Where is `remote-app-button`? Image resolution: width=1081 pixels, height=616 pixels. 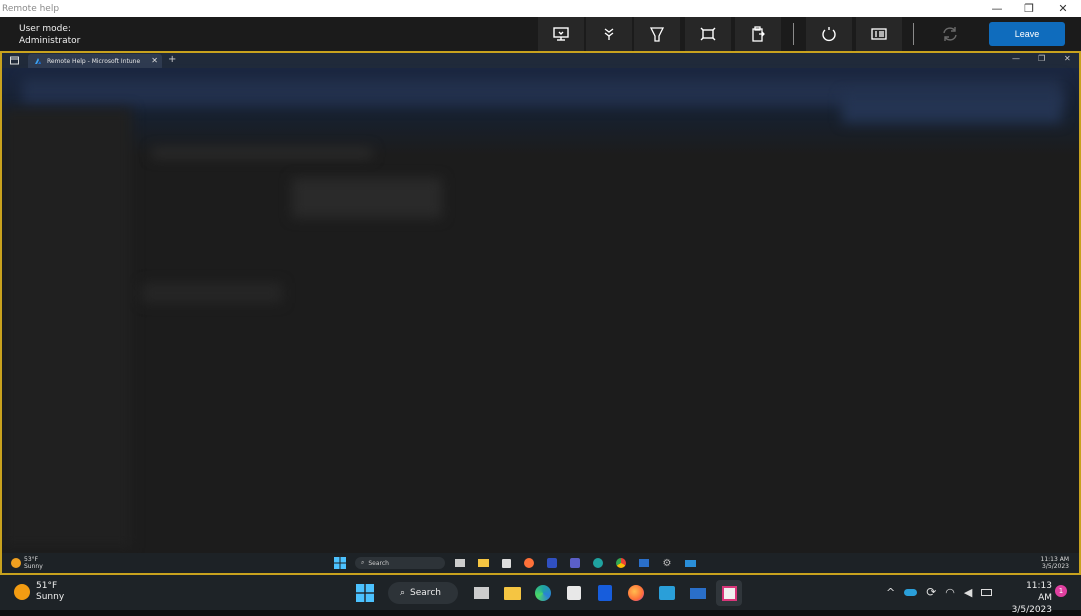
remote-app-button is located at coordinates (552, 563).